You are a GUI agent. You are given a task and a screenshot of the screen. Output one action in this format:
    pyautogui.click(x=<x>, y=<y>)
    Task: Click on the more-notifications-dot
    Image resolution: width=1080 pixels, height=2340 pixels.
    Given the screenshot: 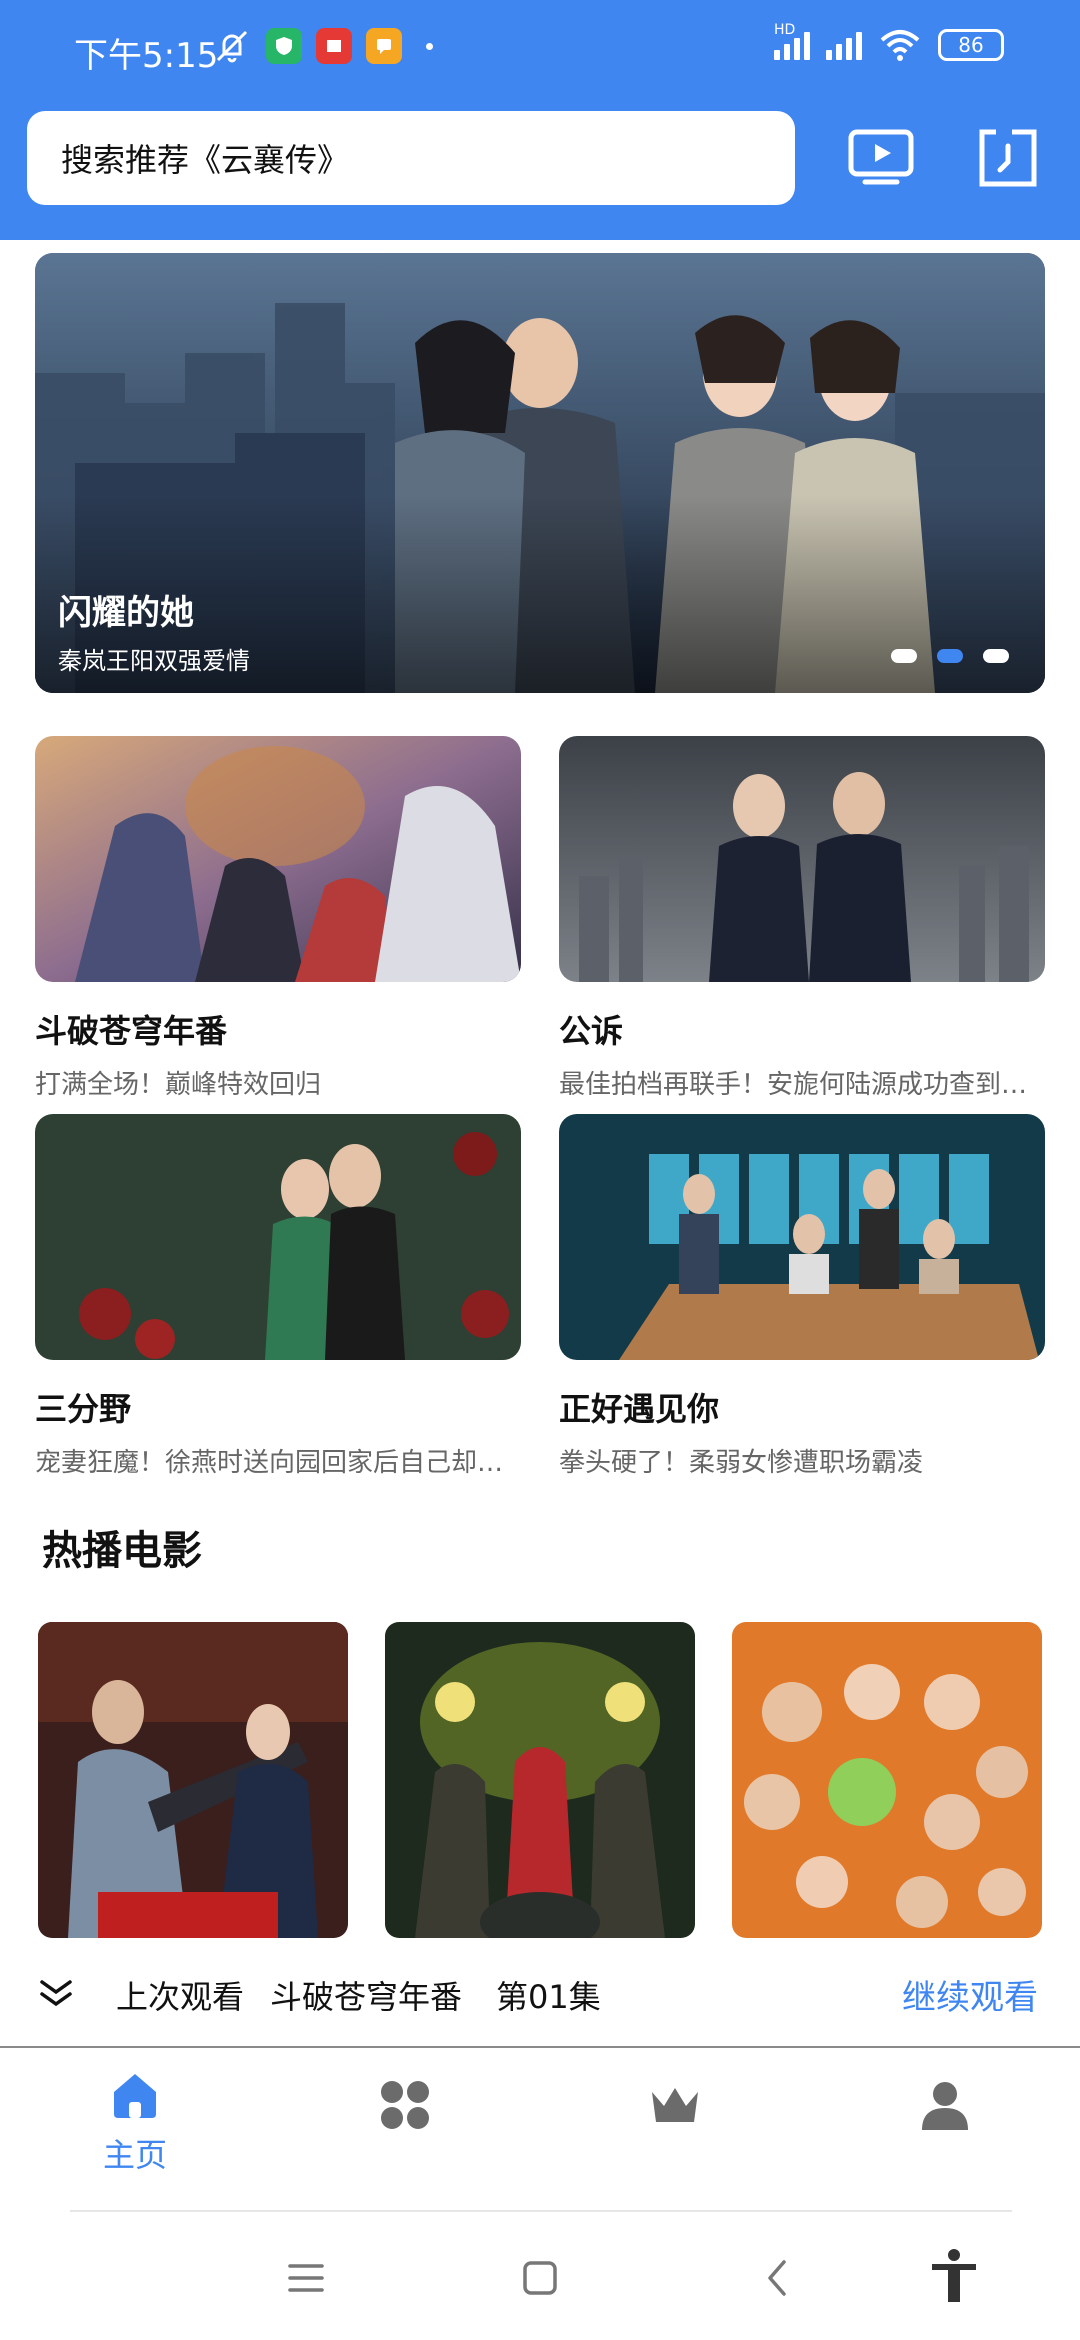 What is the action you would take?
    pyautogui.click(x=429, y=46)
    